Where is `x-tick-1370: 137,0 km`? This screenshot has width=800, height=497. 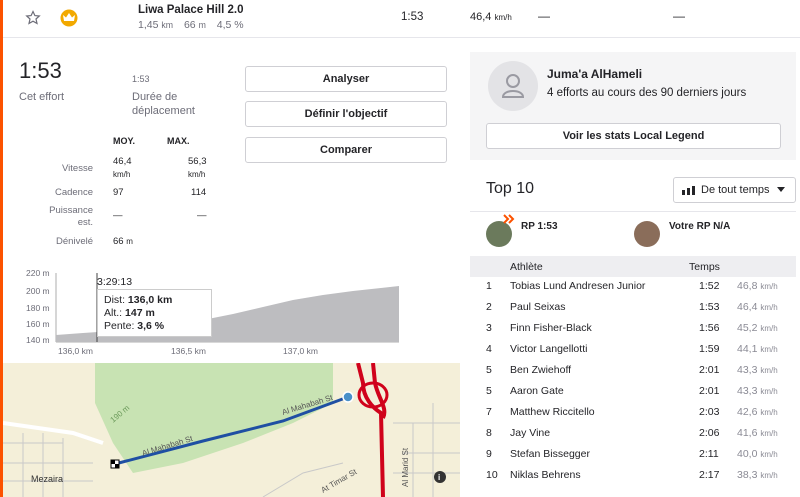 x-tick-1370: 137,0 km is located at coordinates (300, 351).